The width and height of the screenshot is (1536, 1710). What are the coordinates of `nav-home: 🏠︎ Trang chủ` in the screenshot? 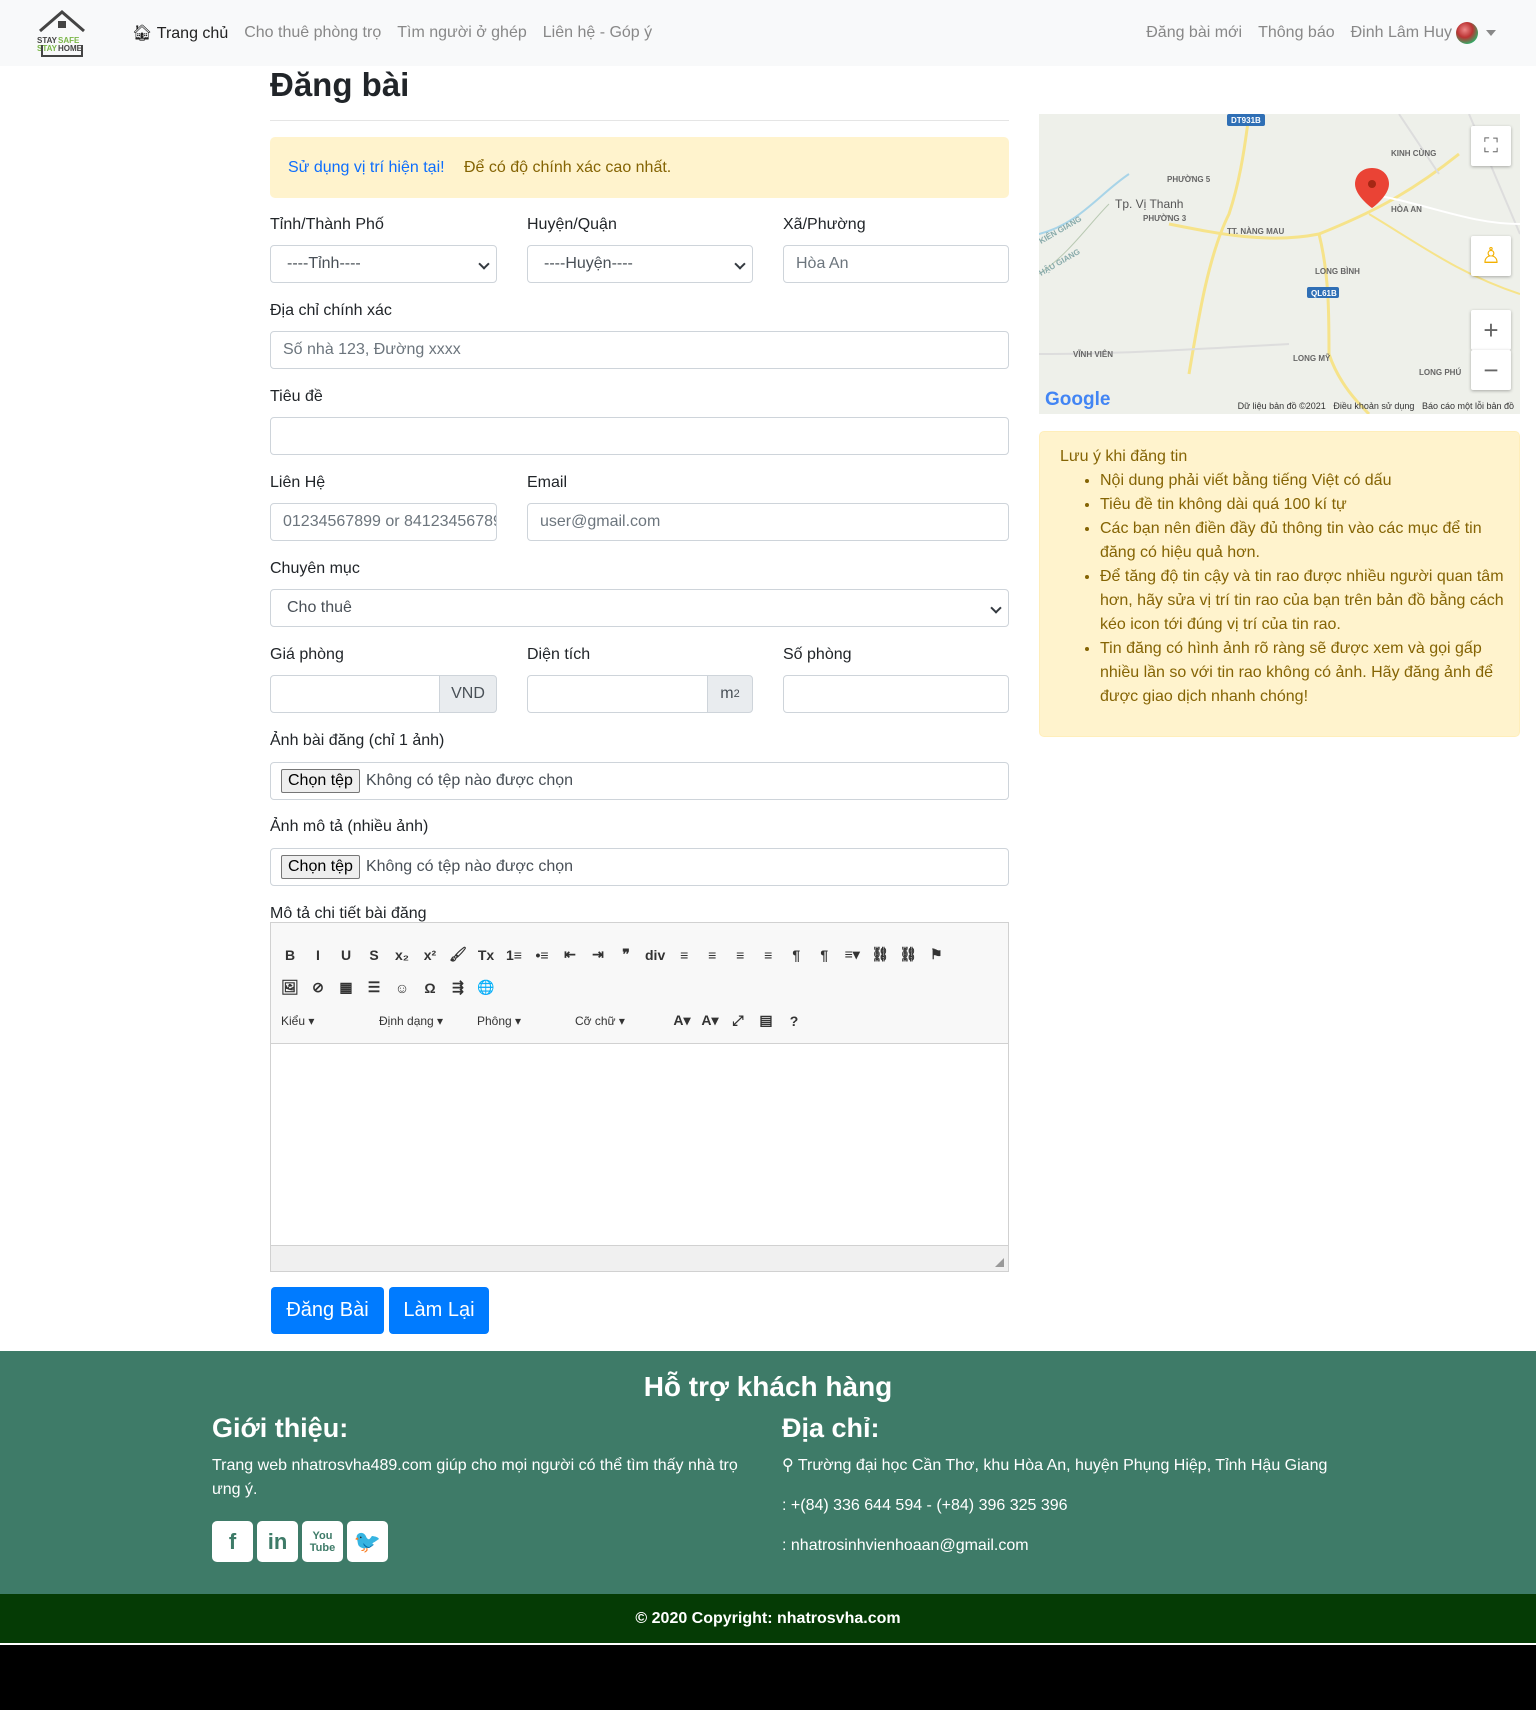 It's located at (180, 33).